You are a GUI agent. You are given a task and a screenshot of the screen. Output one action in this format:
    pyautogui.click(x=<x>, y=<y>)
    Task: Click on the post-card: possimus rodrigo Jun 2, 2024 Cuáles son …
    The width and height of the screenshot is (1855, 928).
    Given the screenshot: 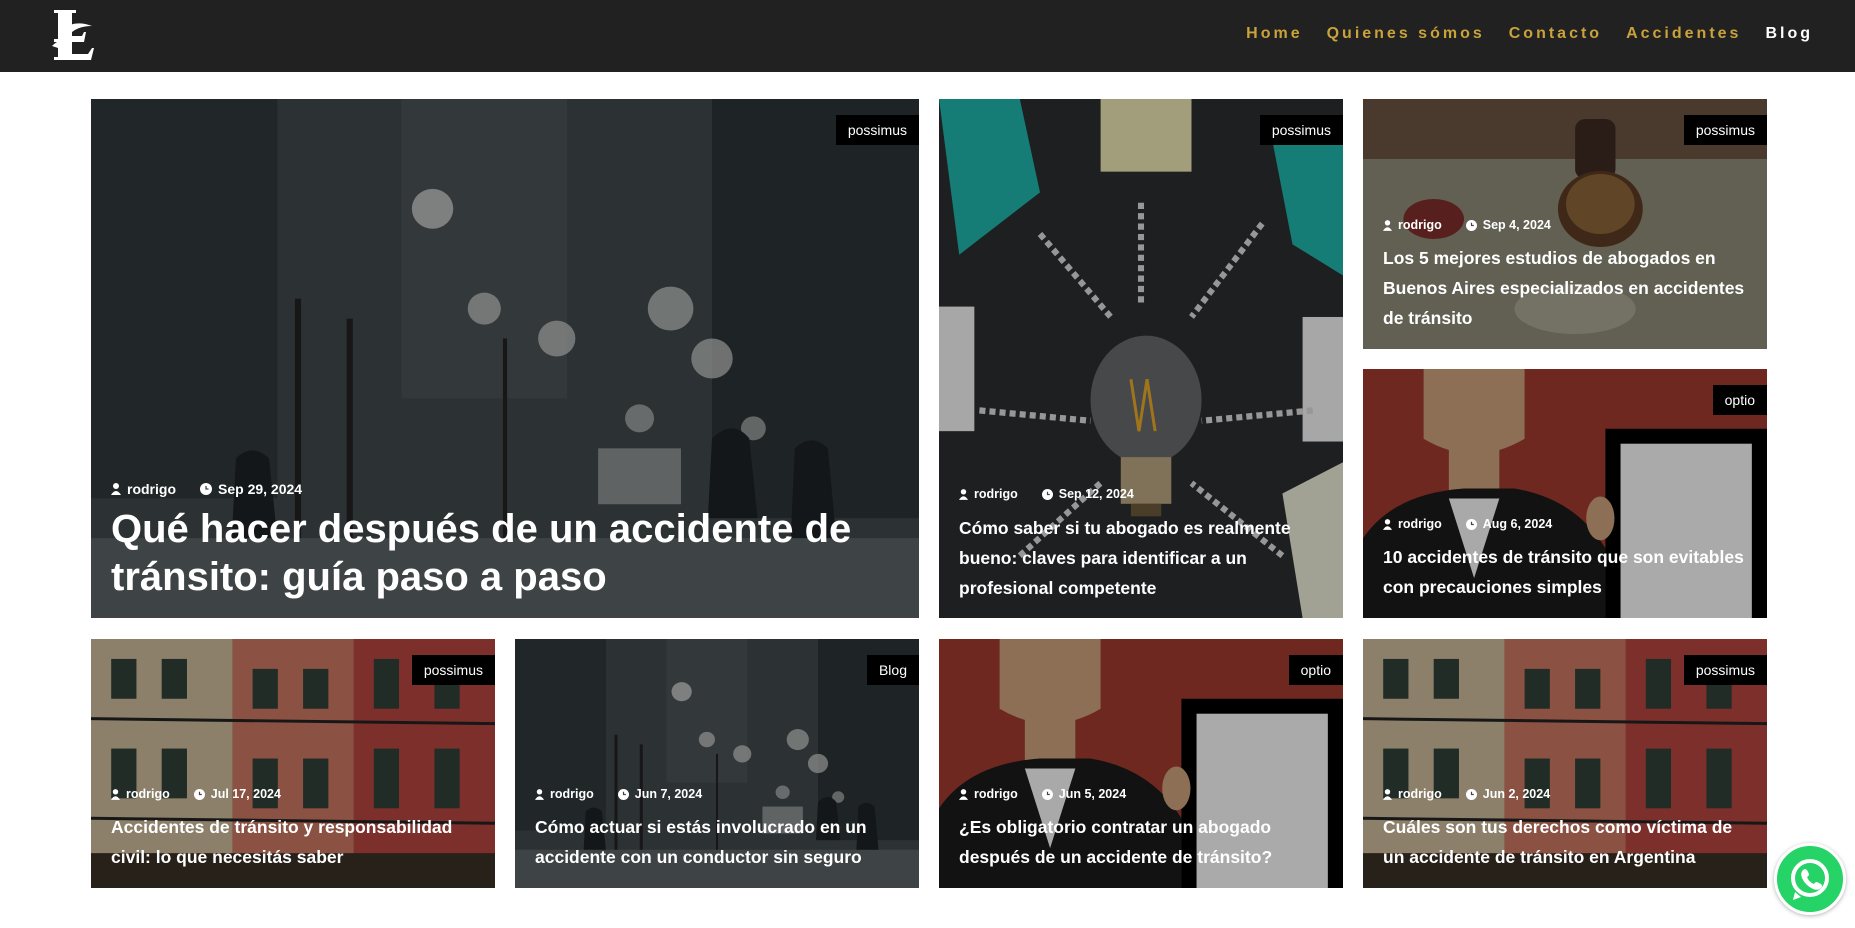 What is the action you would take?
    pyautogui.click(x=1565, y=763)
    